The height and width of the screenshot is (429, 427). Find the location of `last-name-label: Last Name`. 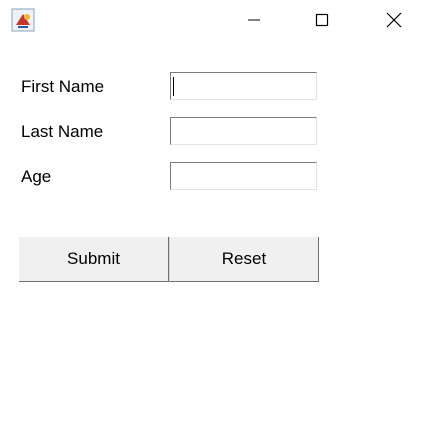

last-name-label: Last Name is located at coordinates (62, 131).